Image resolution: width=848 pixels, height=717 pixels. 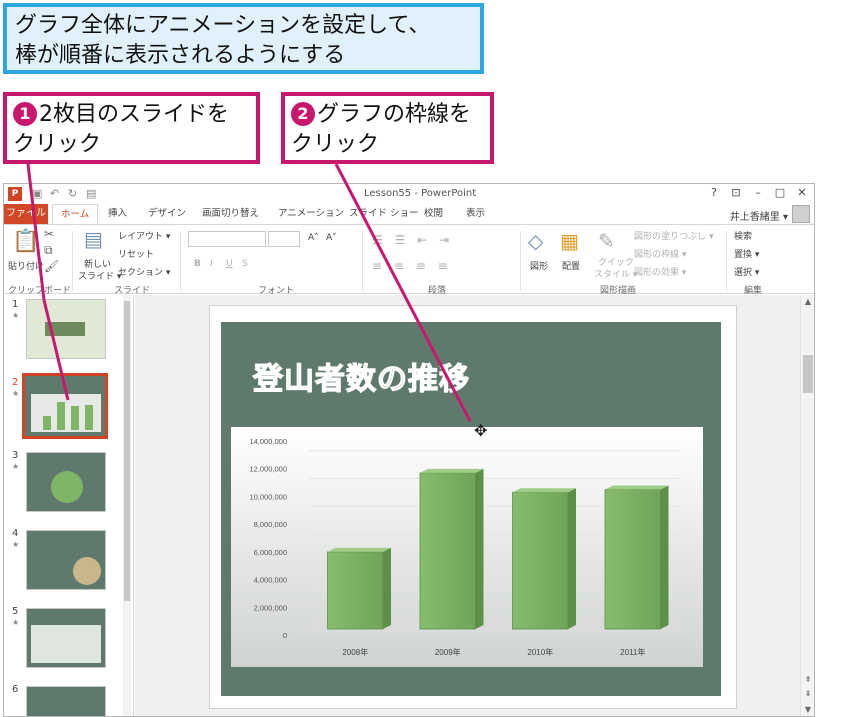 I want to click on y-tick-label: 2,000,000, so click(x=270, y=607).